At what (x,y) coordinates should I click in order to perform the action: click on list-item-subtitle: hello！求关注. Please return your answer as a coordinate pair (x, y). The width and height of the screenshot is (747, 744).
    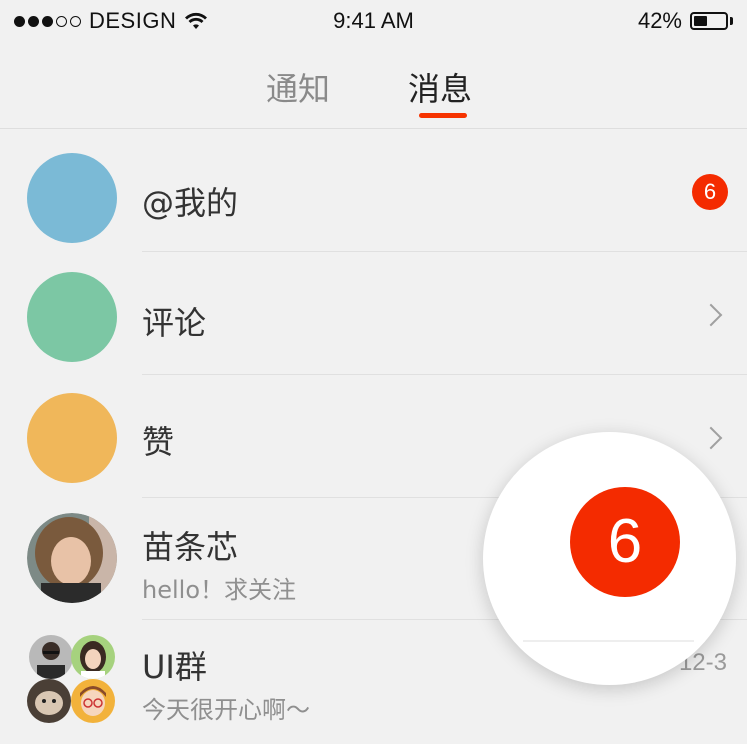
    Looking at the image, I should click on (219, 590).